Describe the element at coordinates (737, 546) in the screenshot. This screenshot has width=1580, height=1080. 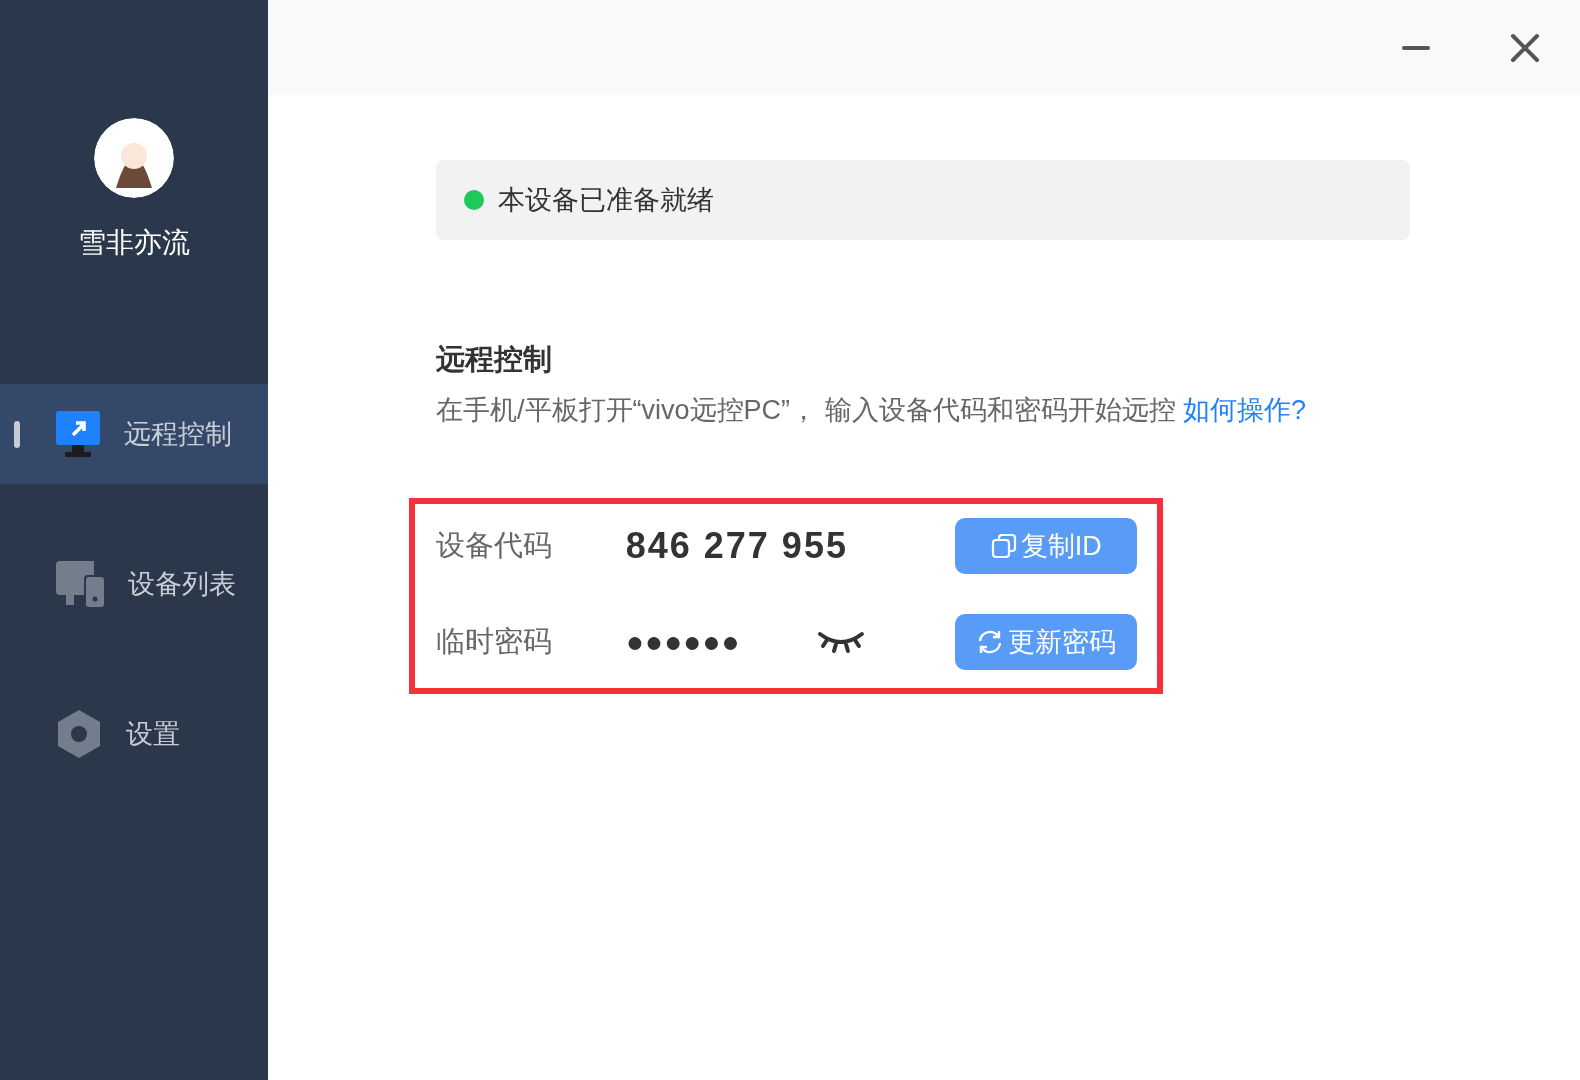
I see `device-code: 846 277 955` at that location.